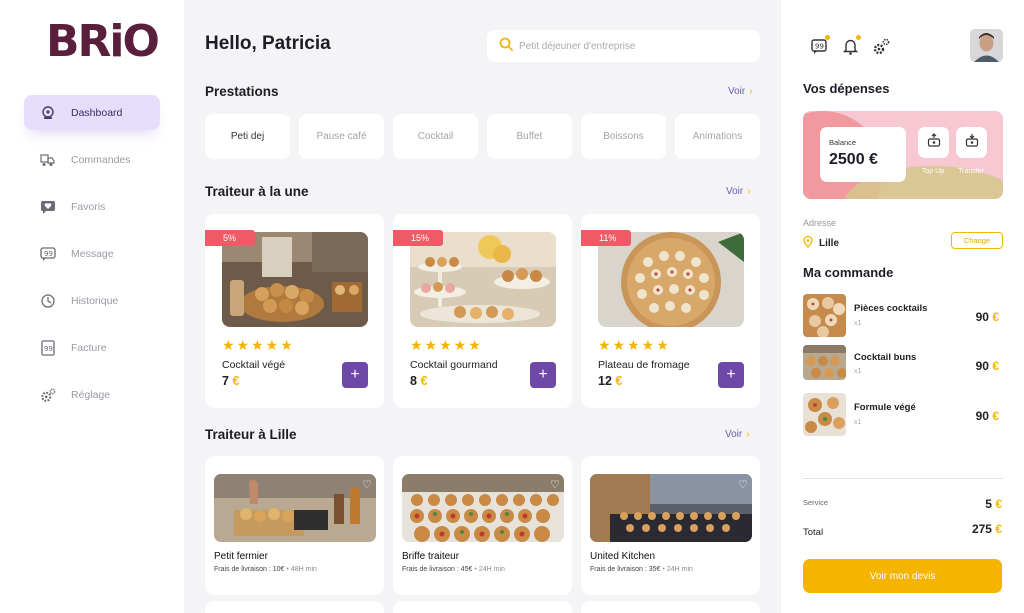 The width and height of the screenshot is (1024, 613). What do you see at coordinates (241, 556) in the screenshot?
I see `restaurant-name: Petit fermier` at bounding box center [241, 556].